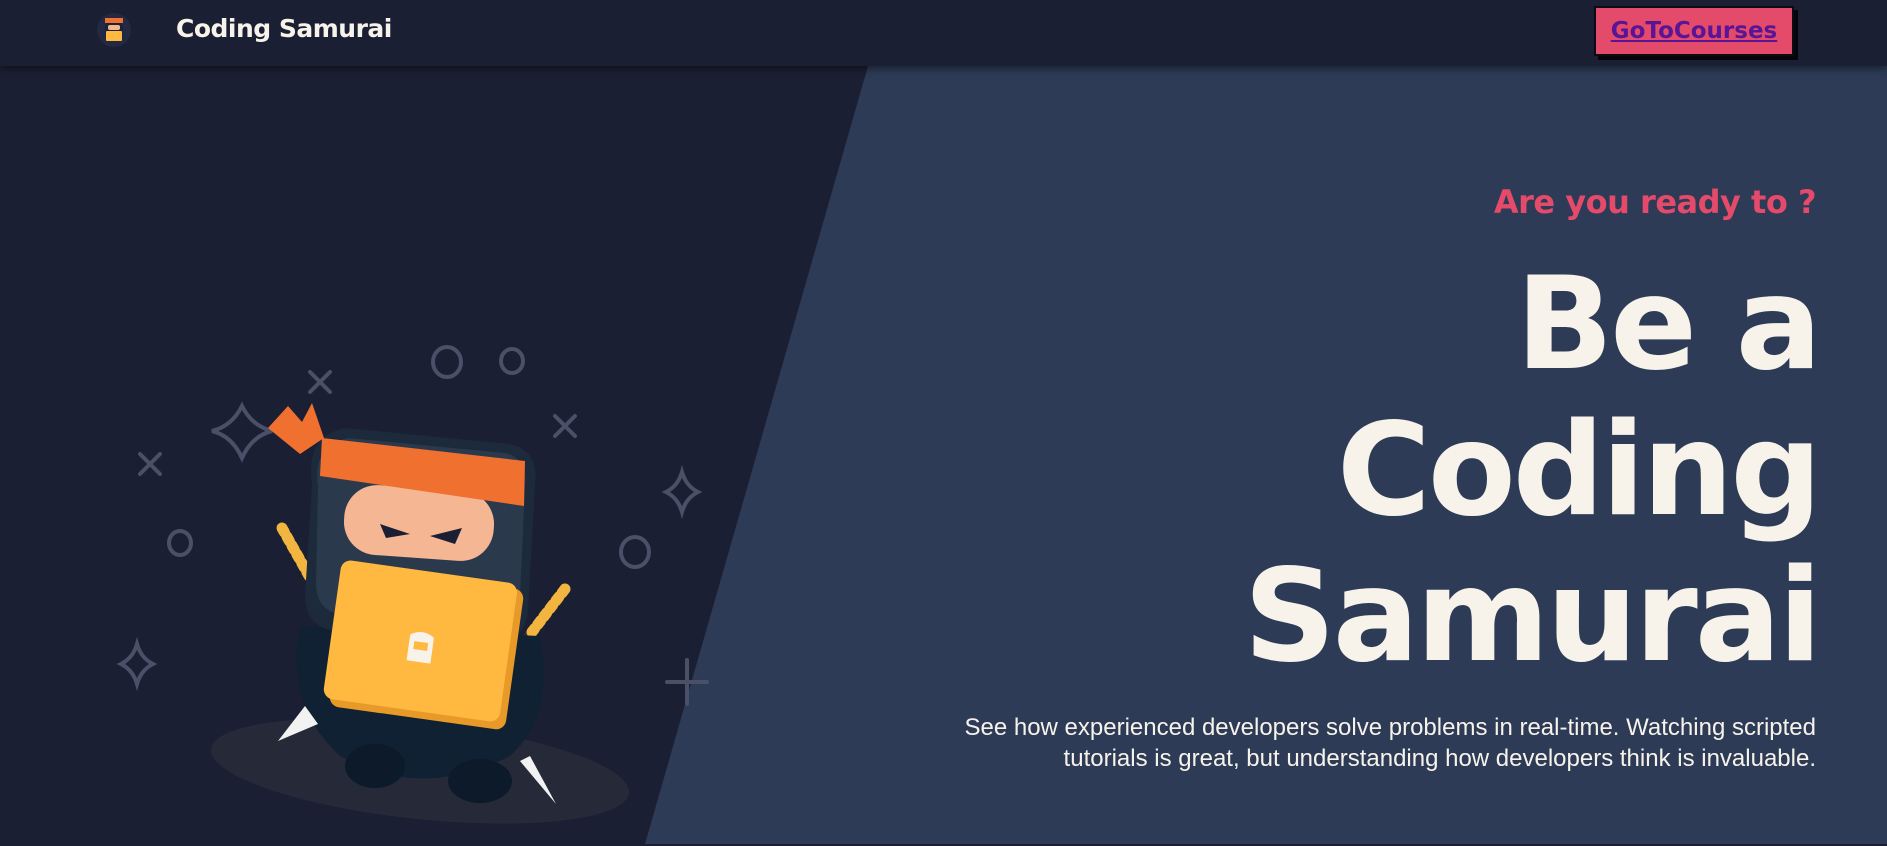  Describe the element at coordinates (1532, 616) in the screenshot. I see `headline-line-3: Samurai` at that location.